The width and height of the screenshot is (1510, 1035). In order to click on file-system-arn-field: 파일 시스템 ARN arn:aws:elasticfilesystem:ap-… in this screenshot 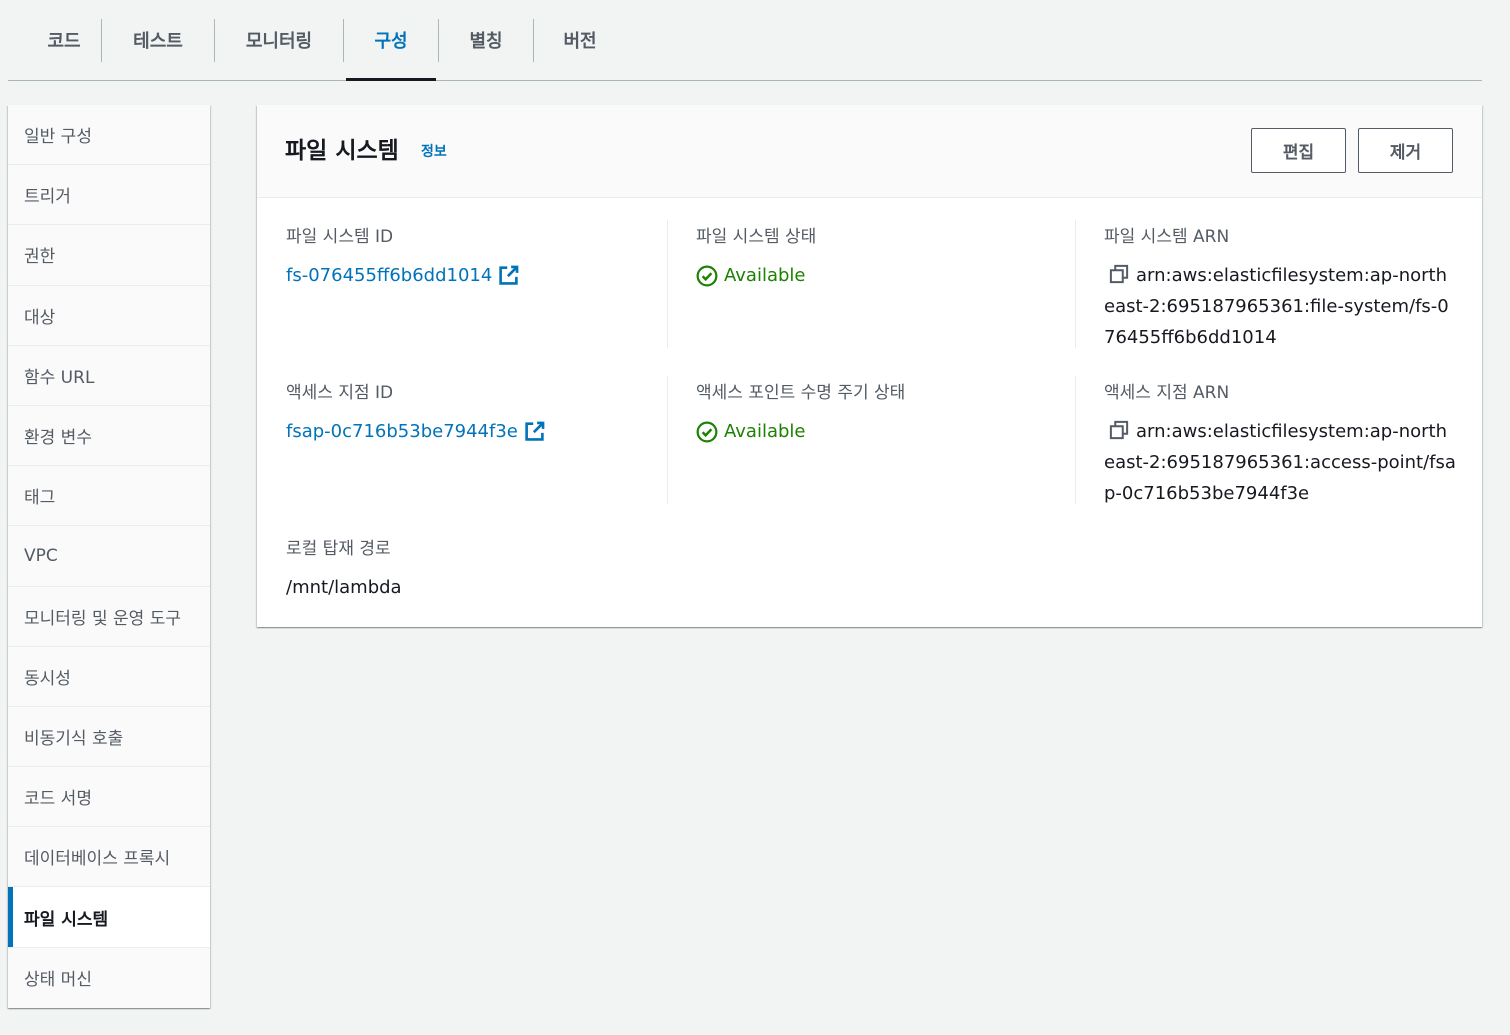, I will do `click(1280, 287)`.